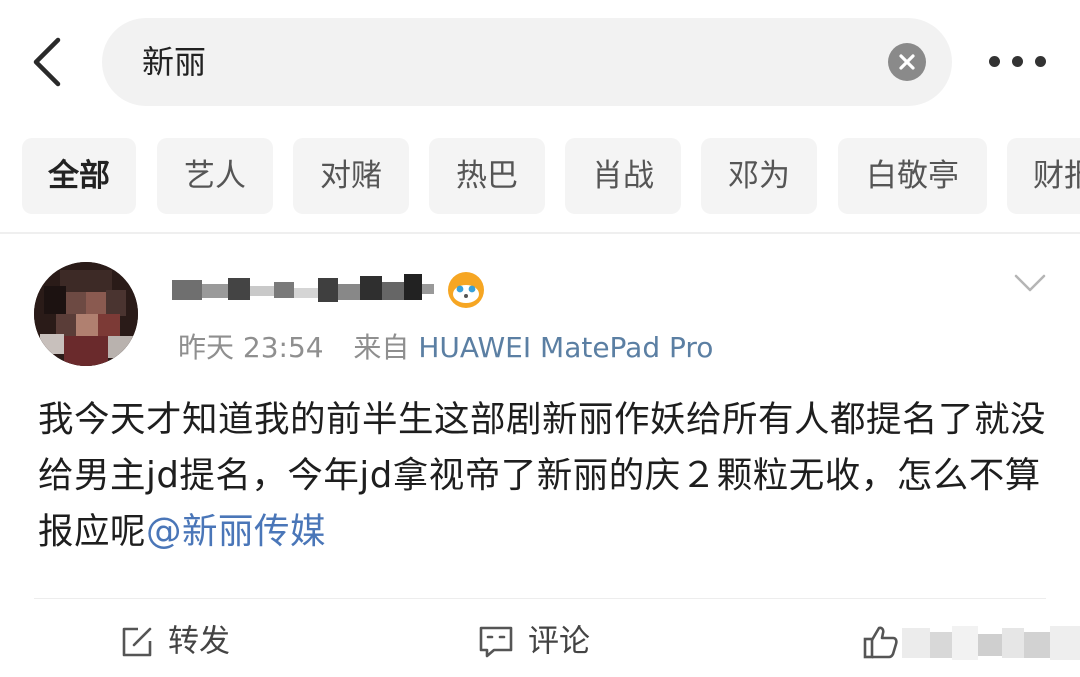  I want to click on clear-search-button, so click(907, 62).